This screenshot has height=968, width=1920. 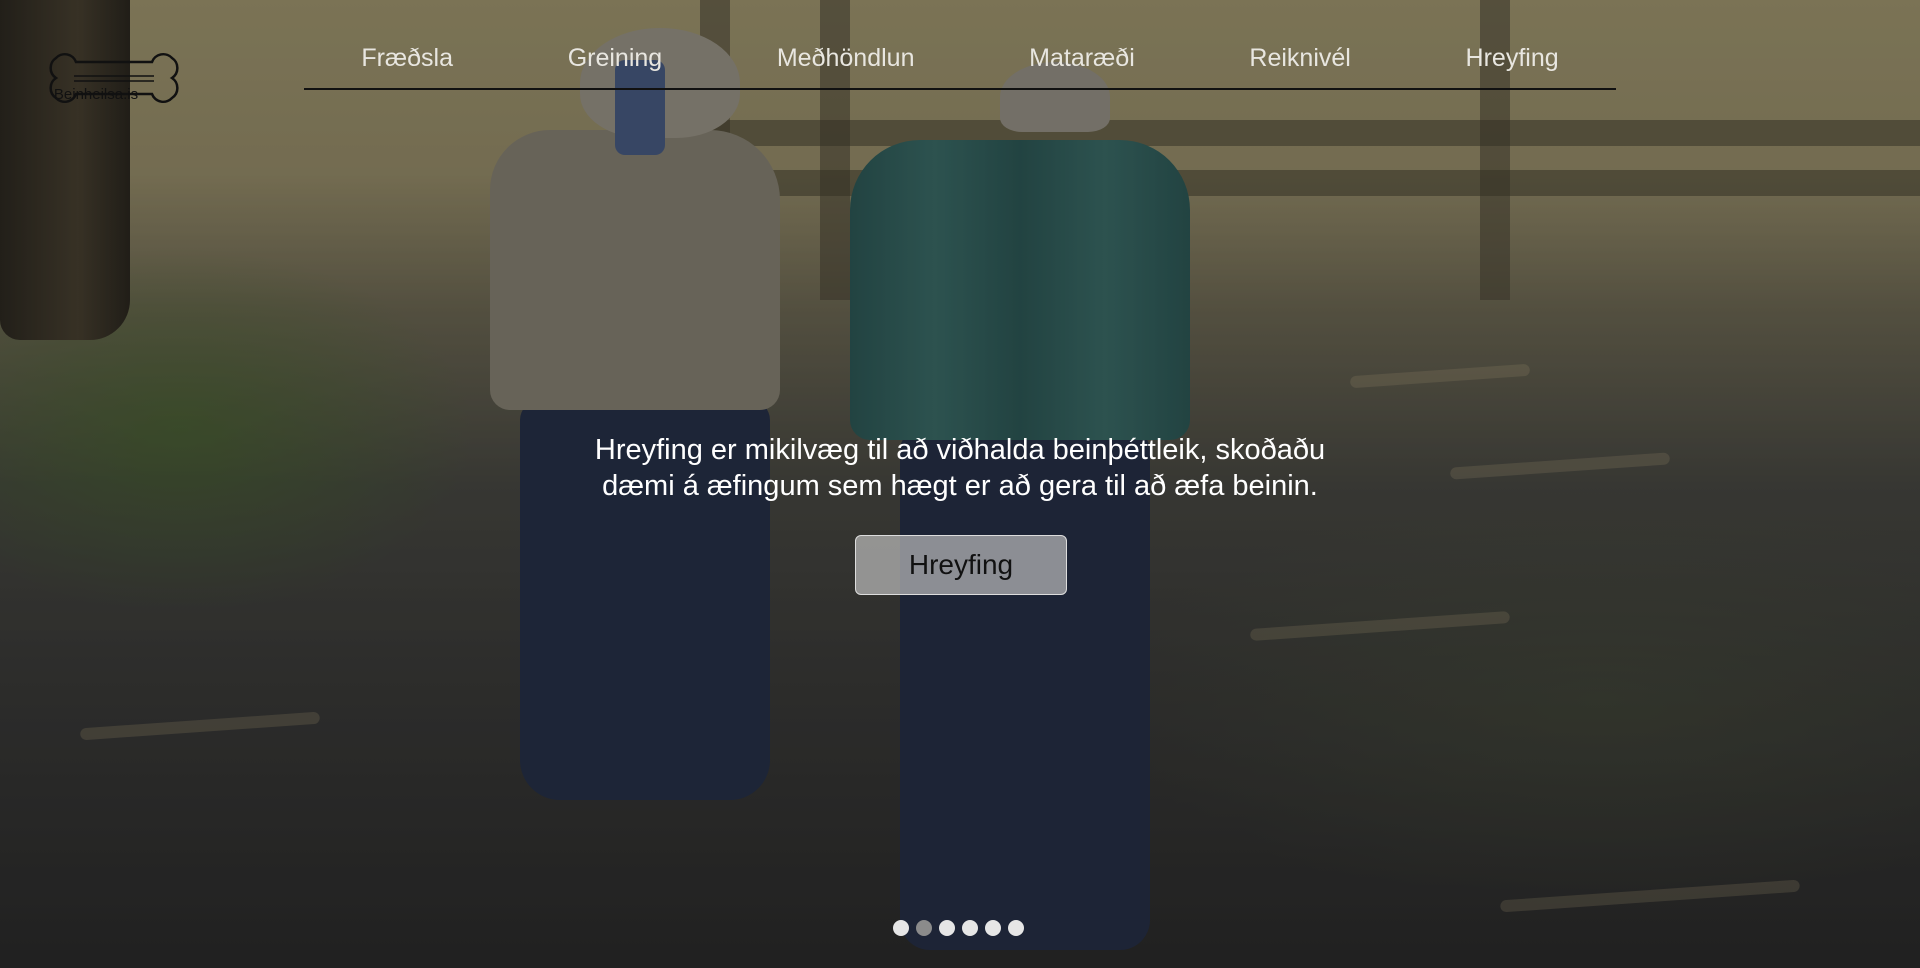 I want to click on nav-item-hreyfing: Hreyfing, so click(x=1512, y=58).